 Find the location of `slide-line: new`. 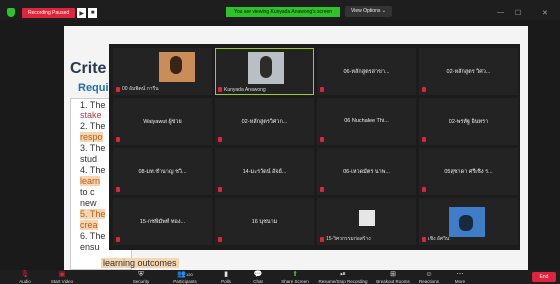

slide-line: new is located at coordinates (88, 203).